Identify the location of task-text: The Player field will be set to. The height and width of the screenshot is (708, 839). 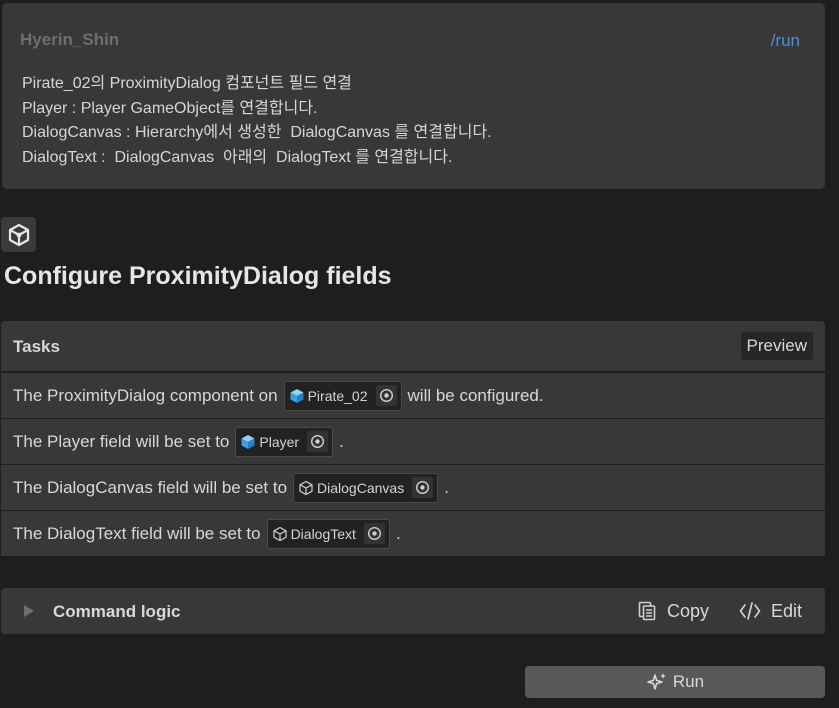
(121, 441).